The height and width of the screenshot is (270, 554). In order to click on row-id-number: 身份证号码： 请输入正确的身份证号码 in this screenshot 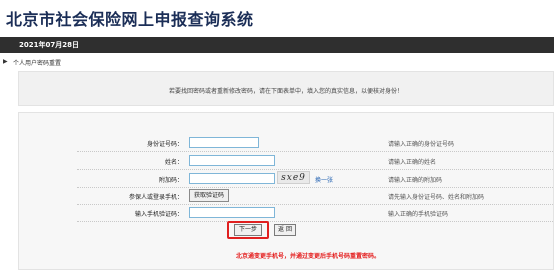, I will do `click(315, 143)`.